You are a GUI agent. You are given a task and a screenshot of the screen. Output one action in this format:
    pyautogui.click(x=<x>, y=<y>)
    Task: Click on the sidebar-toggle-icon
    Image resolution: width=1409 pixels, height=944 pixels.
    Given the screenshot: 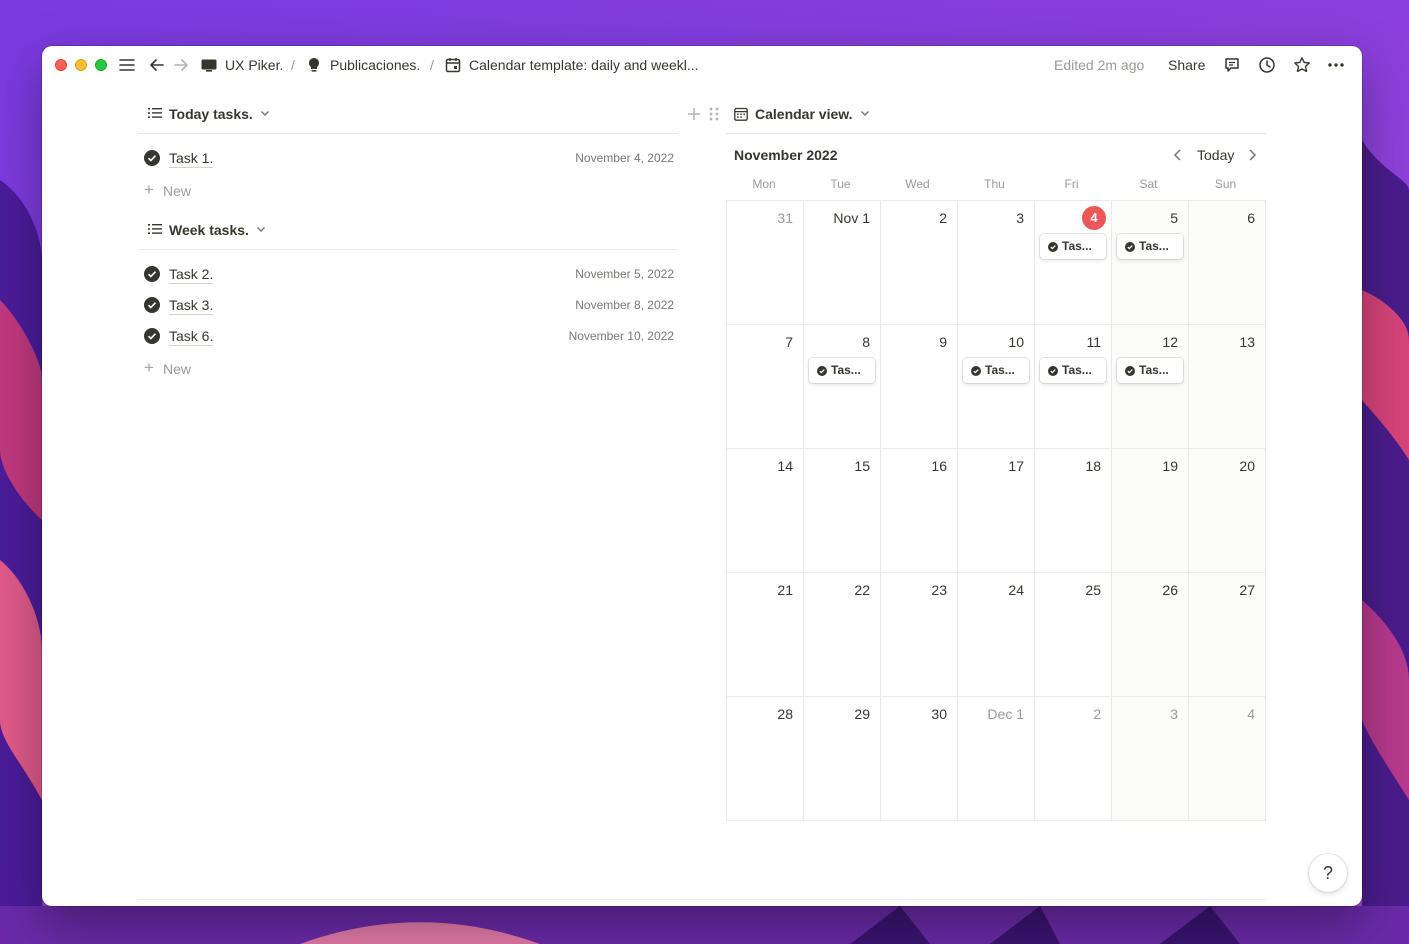 What is the action you would take?
    pyautogui.click(x=127, y=65)
    